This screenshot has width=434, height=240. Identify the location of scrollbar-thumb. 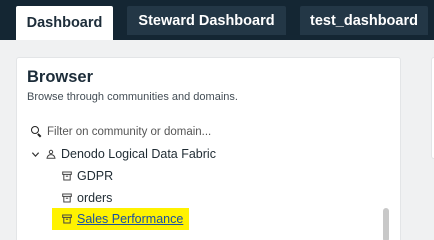
(386, 224).